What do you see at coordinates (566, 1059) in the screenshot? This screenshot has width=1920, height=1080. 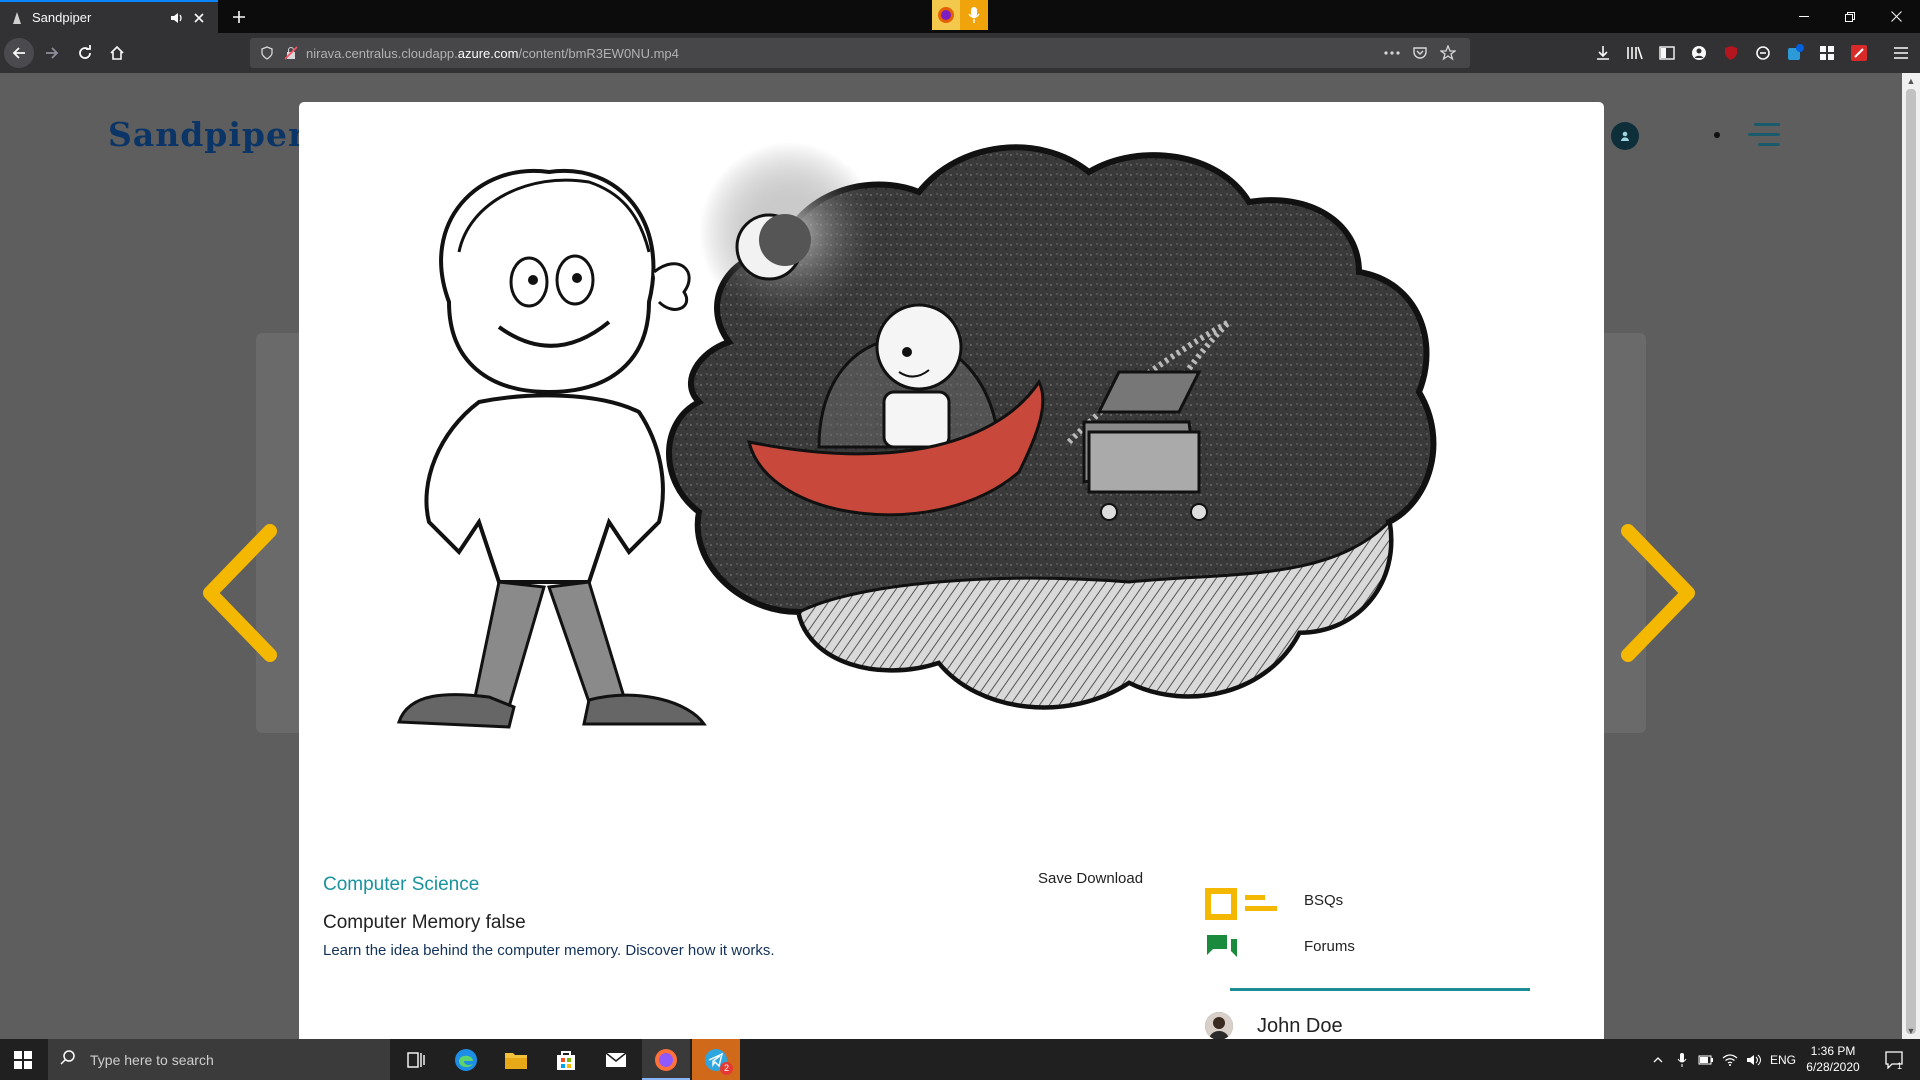 I see `store-icon` at bounding box center [566, 1059].